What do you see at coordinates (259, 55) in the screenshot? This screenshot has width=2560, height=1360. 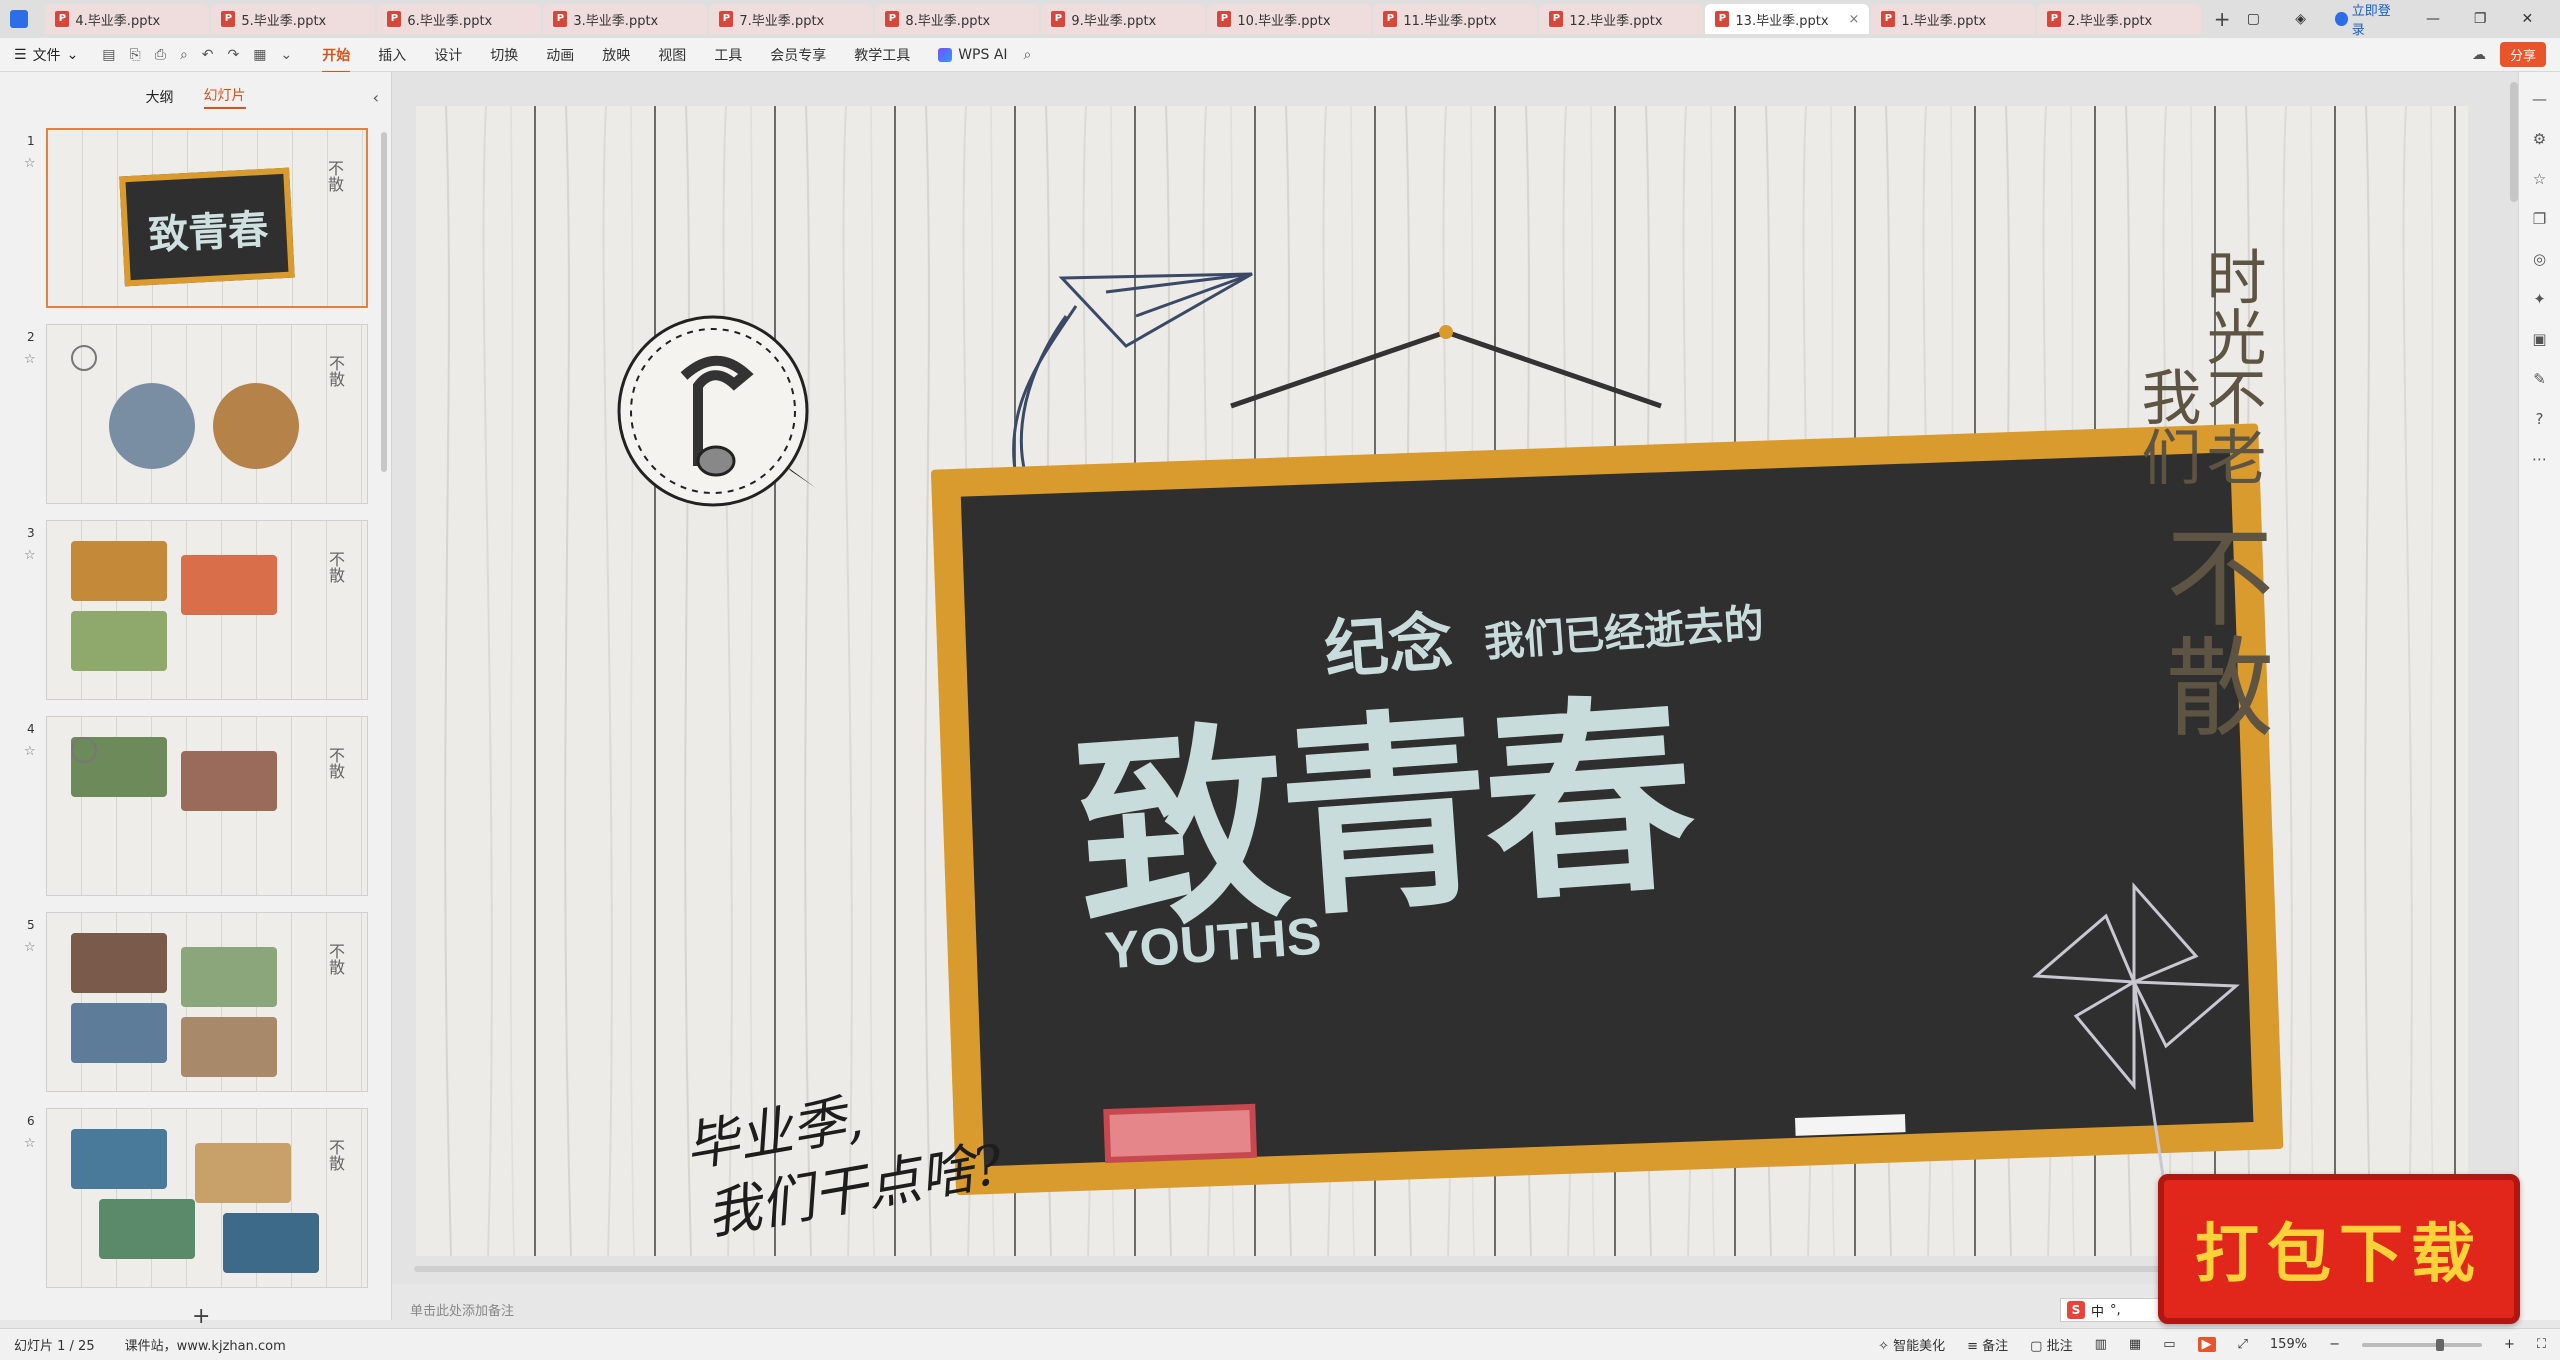 I see `format-painter-icon: ▦` at bounding box center [259, 55].